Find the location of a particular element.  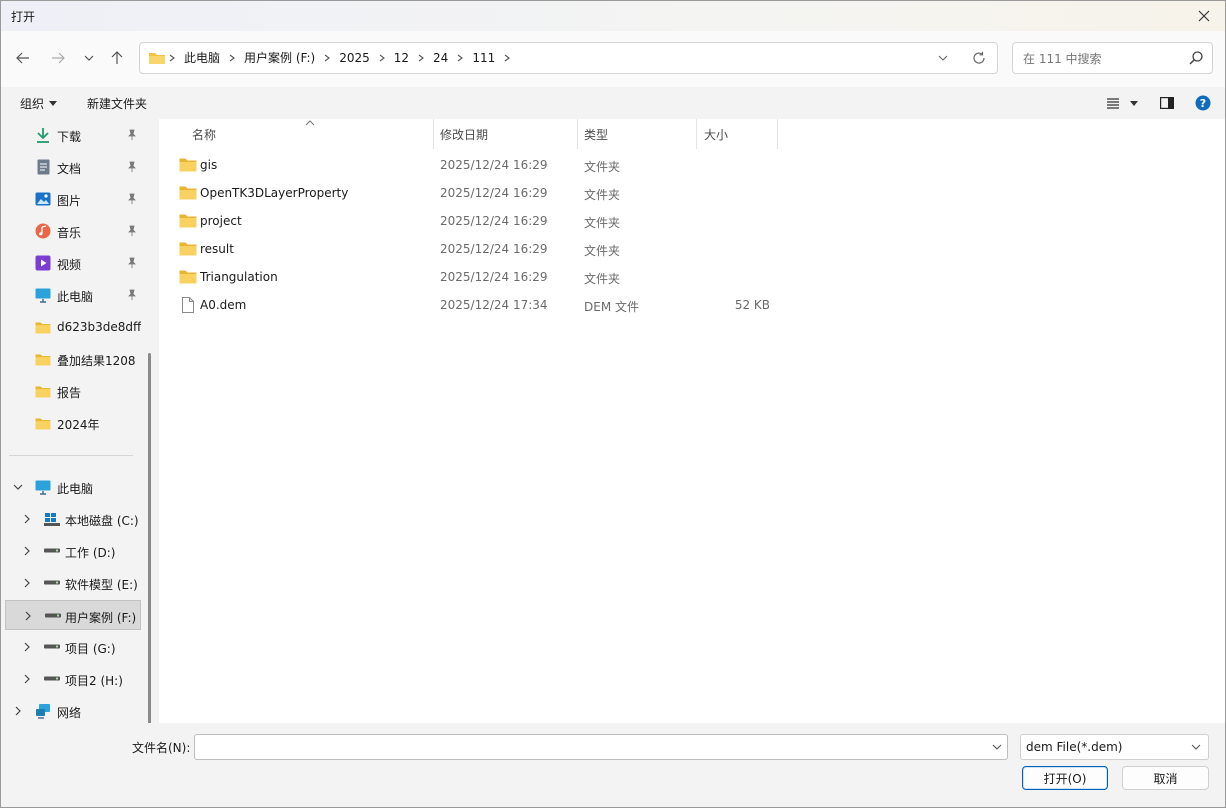

sidebar-item-pictures: 图片 is located at coordinates (71, 199).